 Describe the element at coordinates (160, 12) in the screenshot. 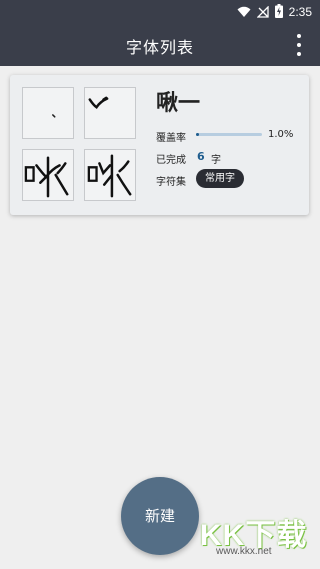

I see `status-bar: 2:35` at that location.